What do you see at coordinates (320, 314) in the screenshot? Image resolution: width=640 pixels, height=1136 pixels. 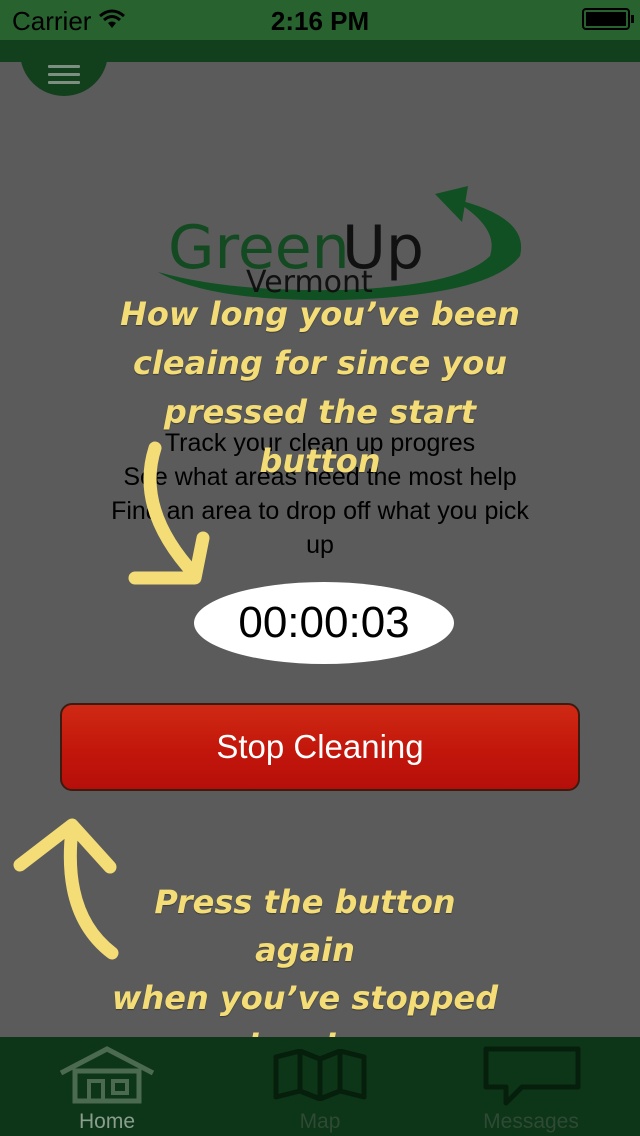 I see `hint-line: How long you’ve been` at bounding box center [320, 314].